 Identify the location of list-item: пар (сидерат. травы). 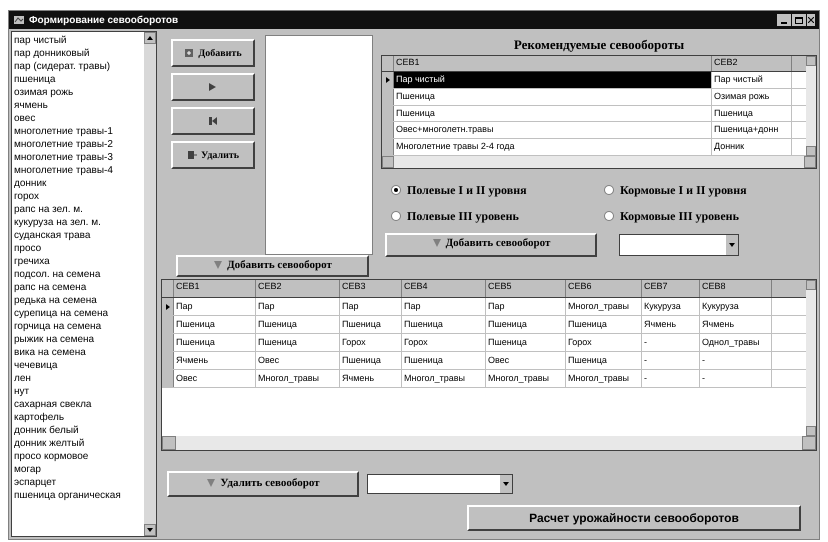
(79, 66).